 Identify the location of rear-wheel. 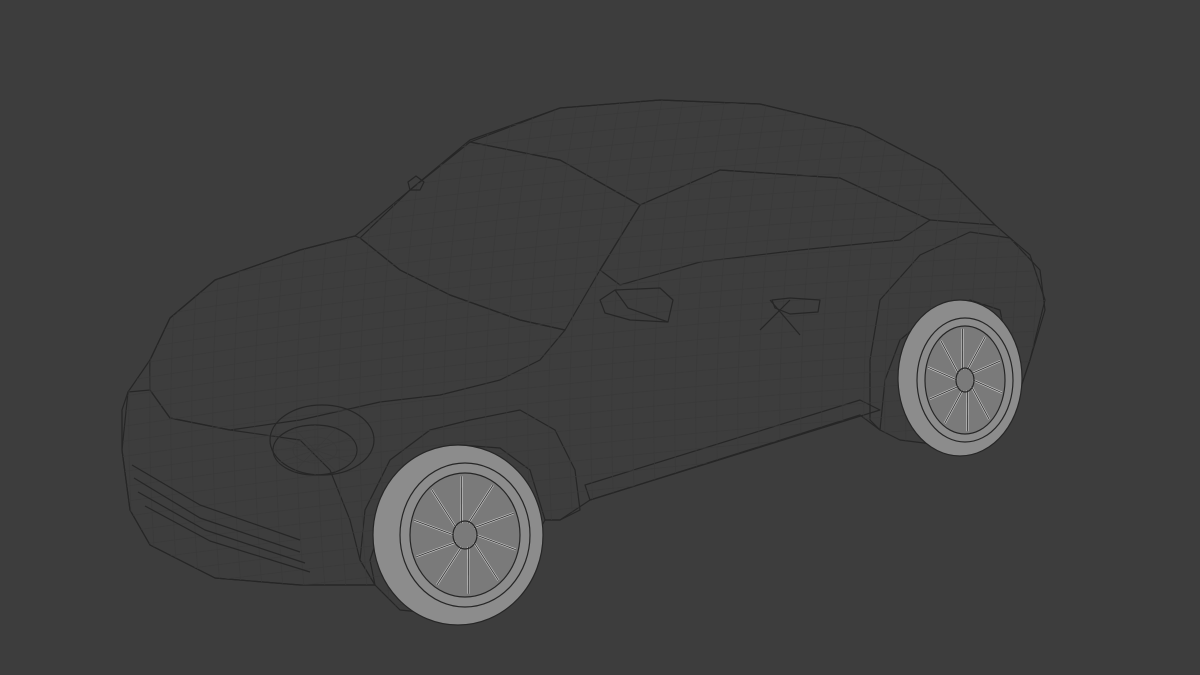
(960, 378).